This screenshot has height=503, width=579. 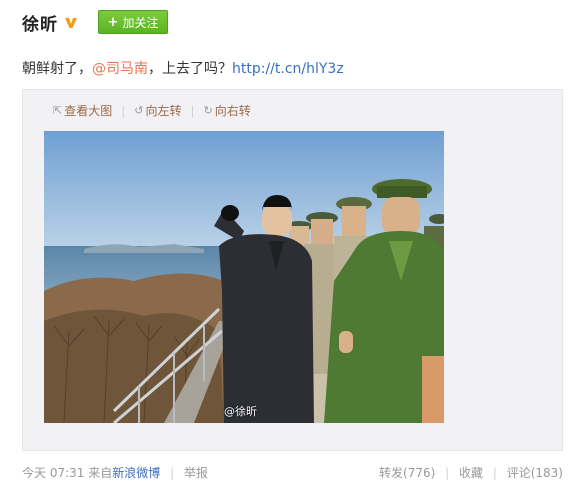 I want to click on view-large-button: ⇱ 查看大图, so click(x=82, y=110).